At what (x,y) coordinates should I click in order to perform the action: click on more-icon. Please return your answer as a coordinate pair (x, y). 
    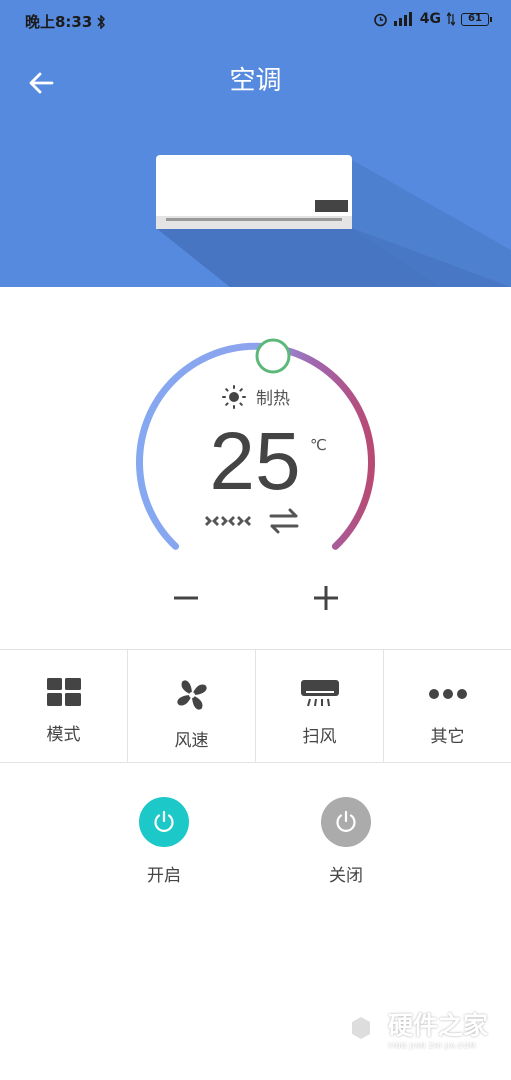
    Looking at the image, I should click on (447, 694).